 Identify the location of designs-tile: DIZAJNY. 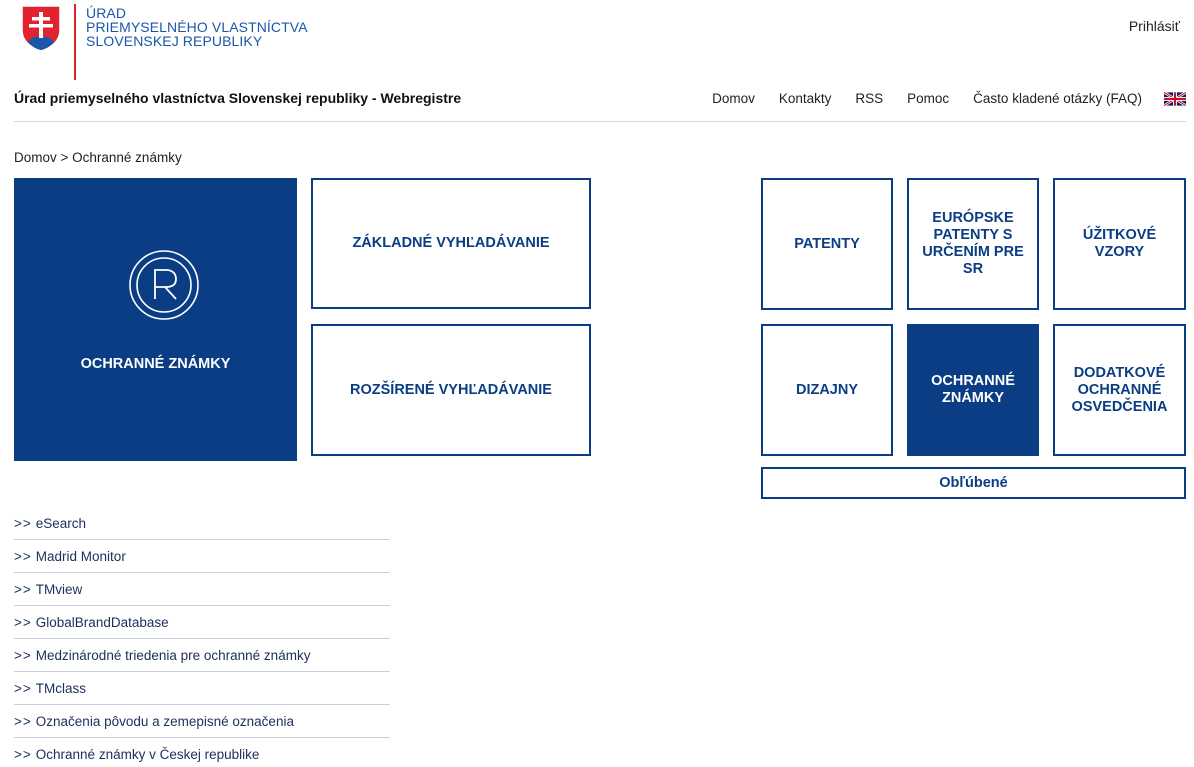
(827, 390).